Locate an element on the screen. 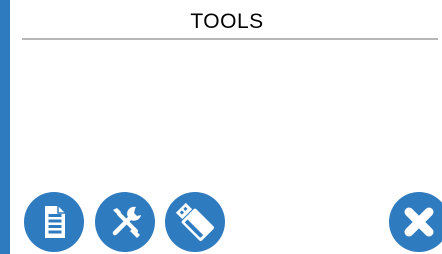  left-accent-bar is located at coordinates (5, 127).